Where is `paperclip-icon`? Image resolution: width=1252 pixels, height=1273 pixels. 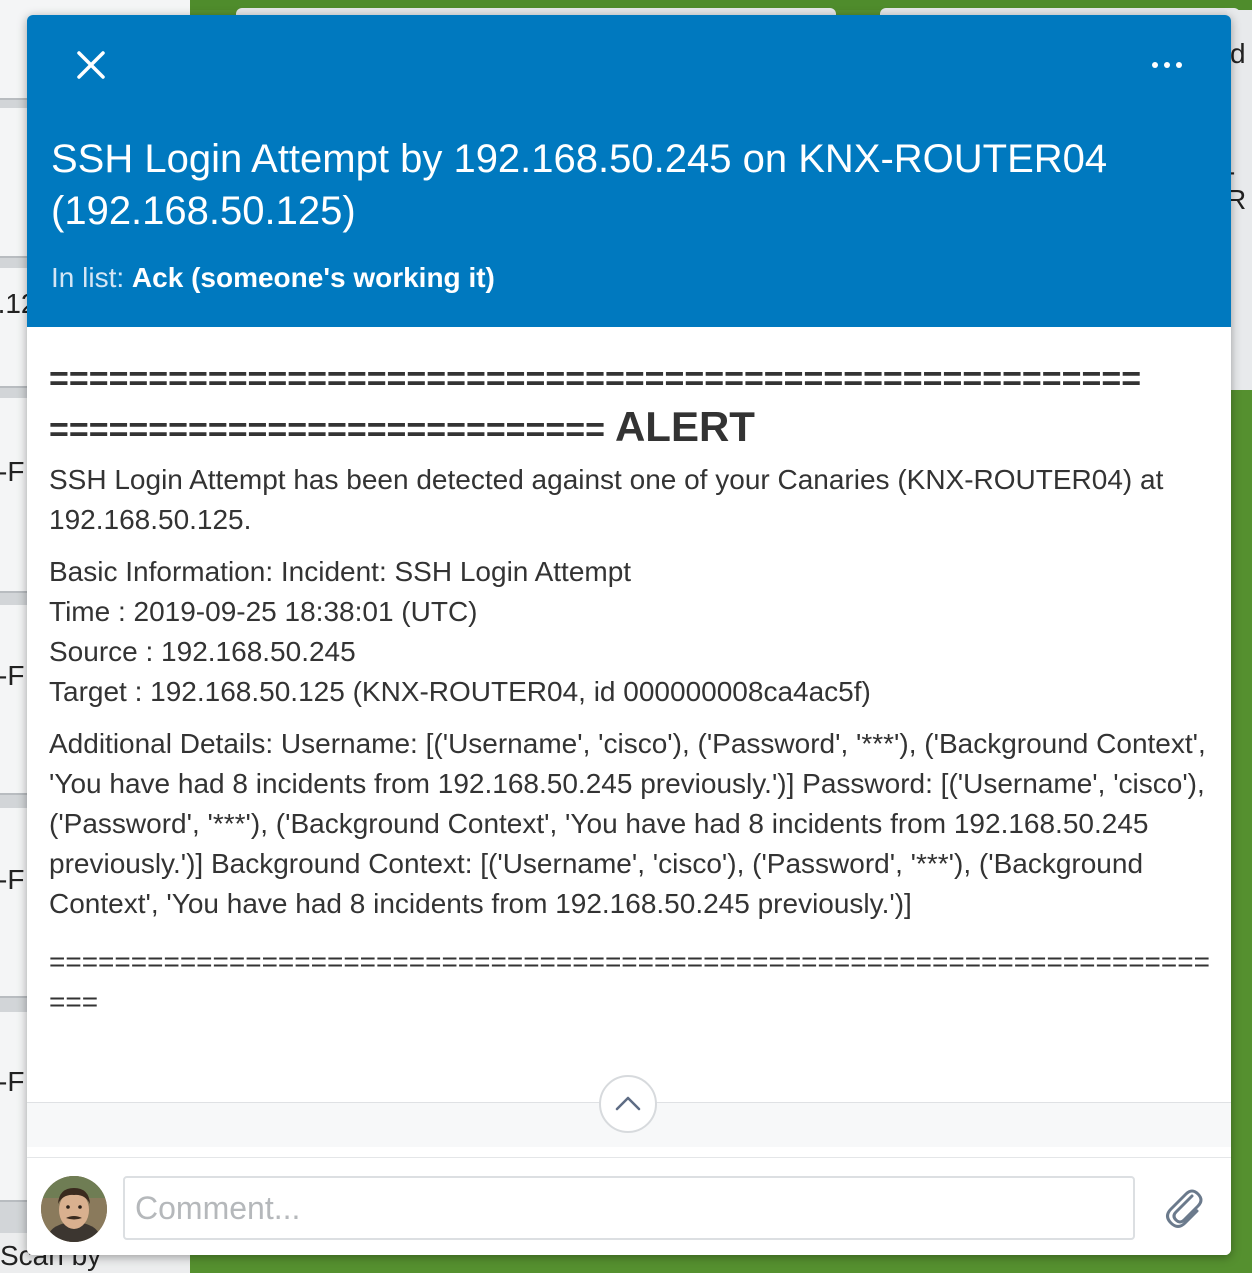 paperclip-icon is located at coordinates (1184, 1208).